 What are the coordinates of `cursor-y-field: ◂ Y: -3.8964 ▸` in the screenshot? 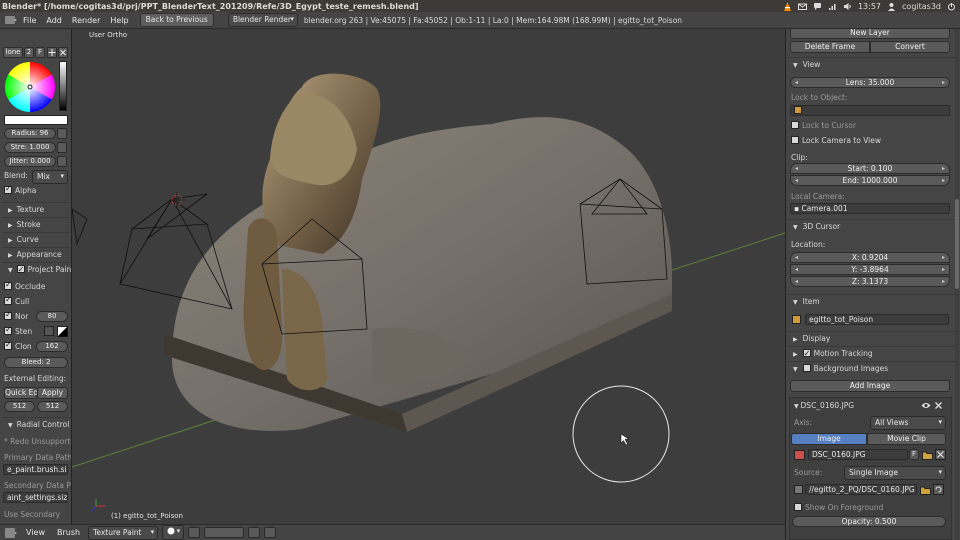 It's located at (870, 269).